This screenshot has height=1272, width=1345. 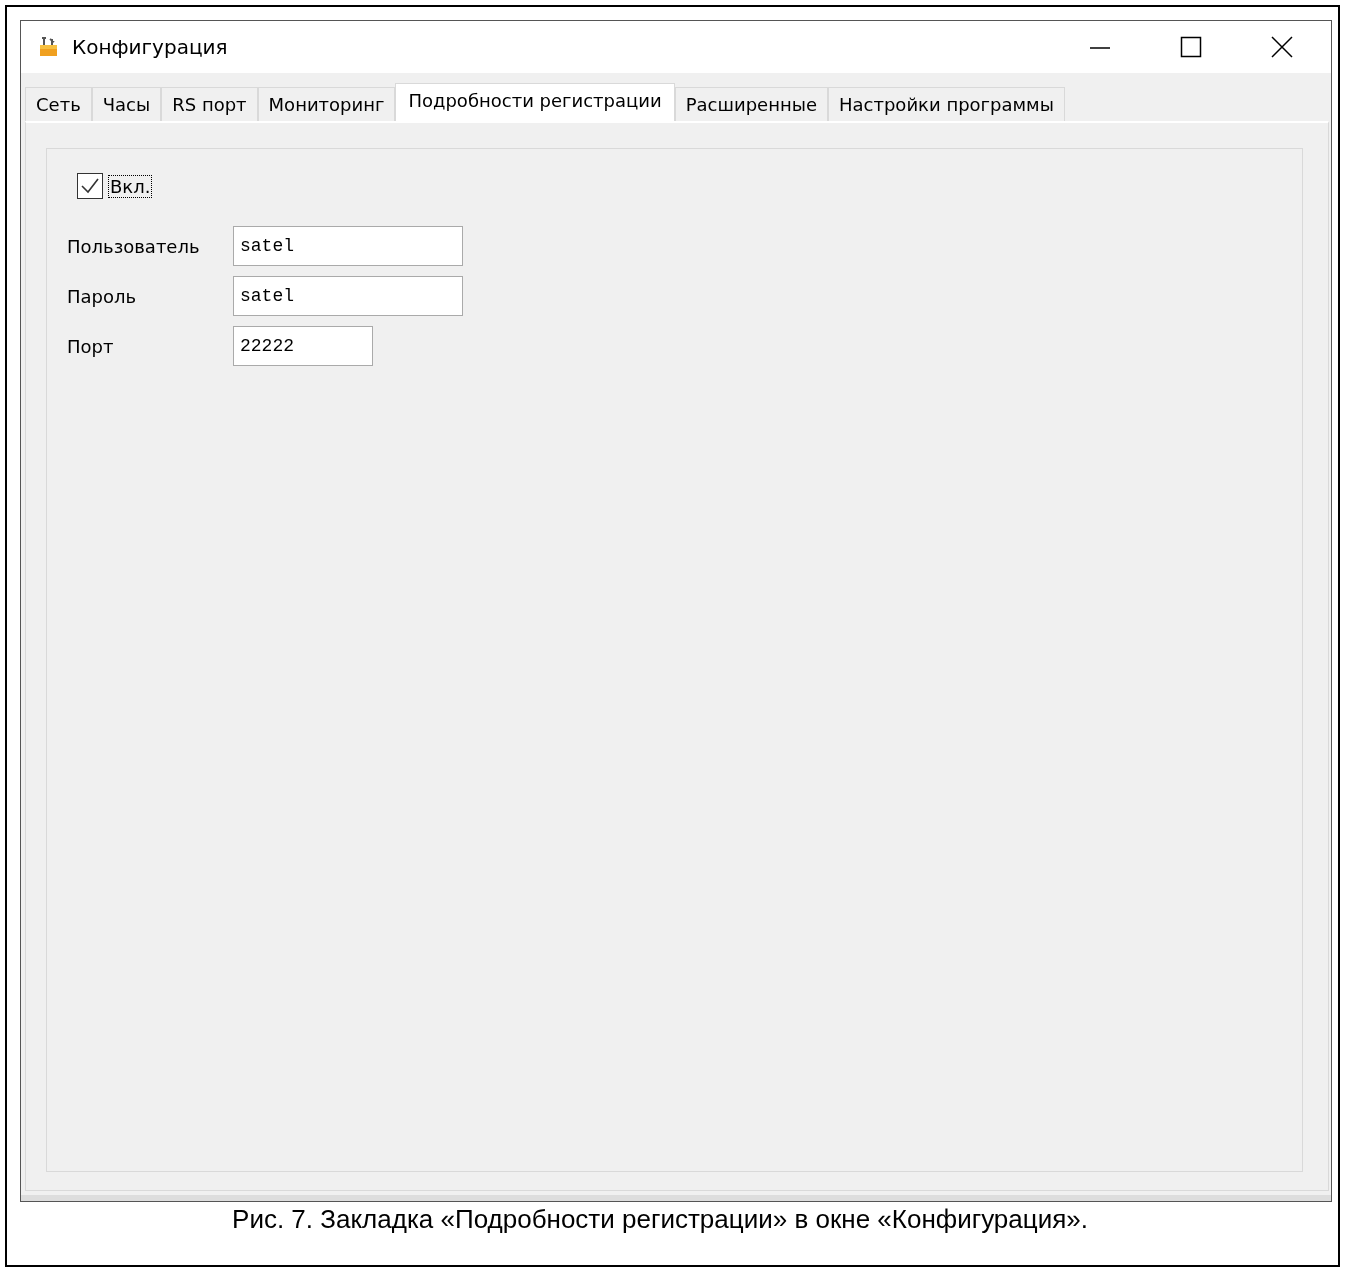 What do you see at coordinates (130, 186) in the screenshot?
I see `checkbox-label: Вкл.` at bounding box center [130, 186].